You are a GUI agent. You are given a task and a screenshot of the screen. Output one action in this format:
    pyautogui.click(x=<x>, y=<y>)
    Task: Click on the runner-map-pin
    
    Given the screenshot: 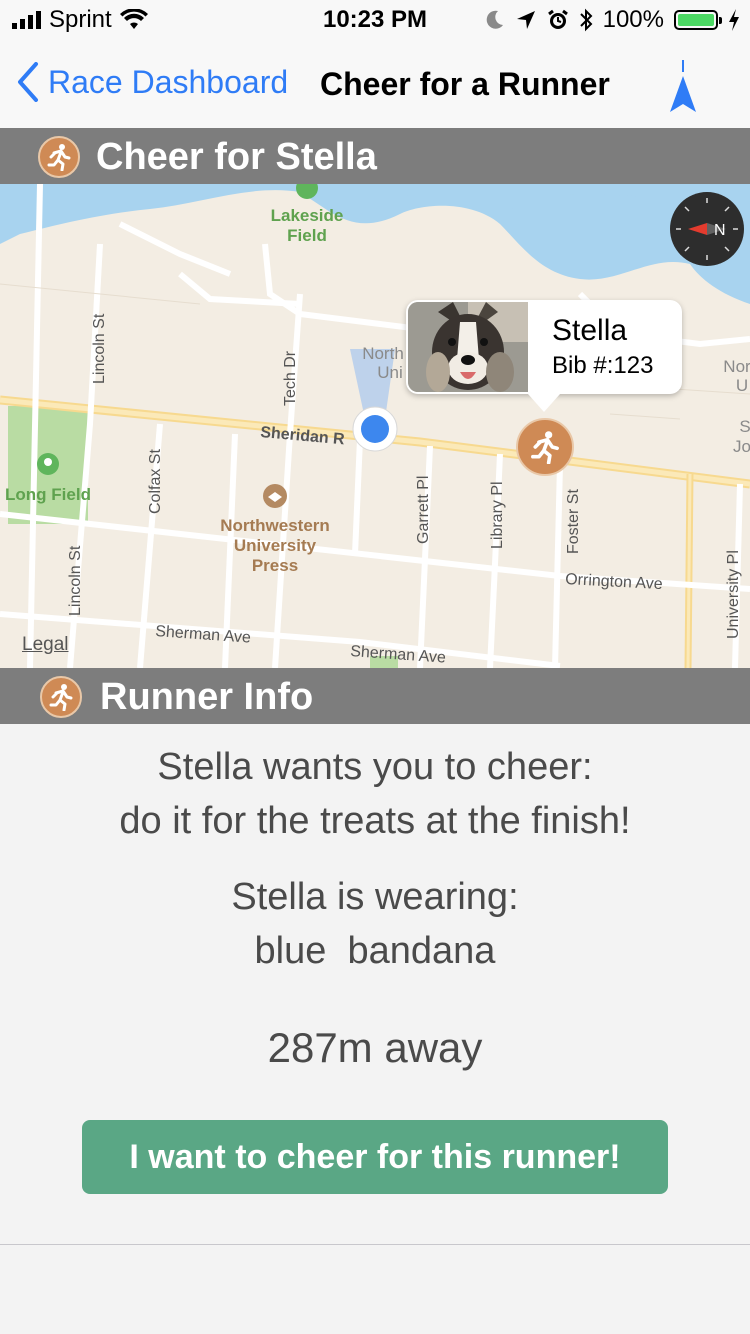 What is the action you would take?
    pyautogui.click(x=545, y=447)
    